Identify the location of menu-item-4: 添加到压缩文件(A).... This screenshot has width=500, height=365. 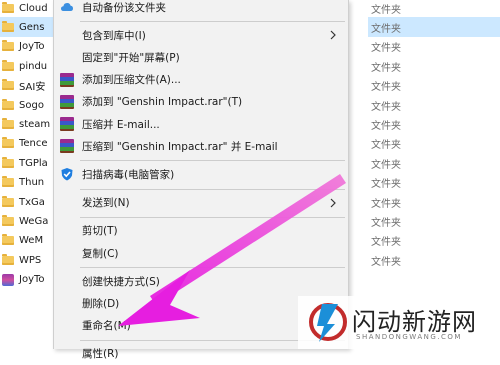
(201, 80).